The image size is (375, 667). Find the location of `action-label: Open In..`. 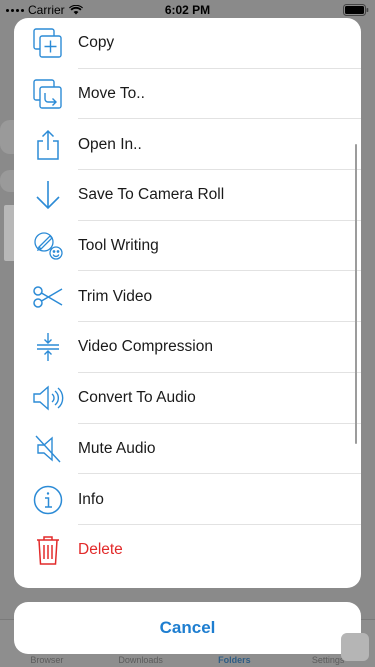

action-label: Open In.. is located at coordinates (110, 144).